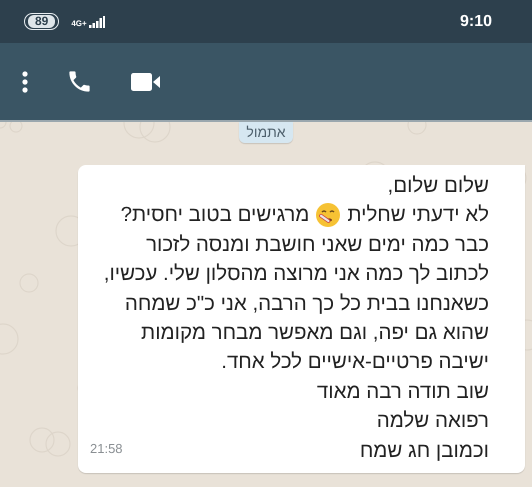  What do you see at coordinates (306, 303) in the screenshot?
I see `message-line: כשאנחנו בבית כל כך הרבה, אני כ"כ שמחה` at bounding box center [306, 303].